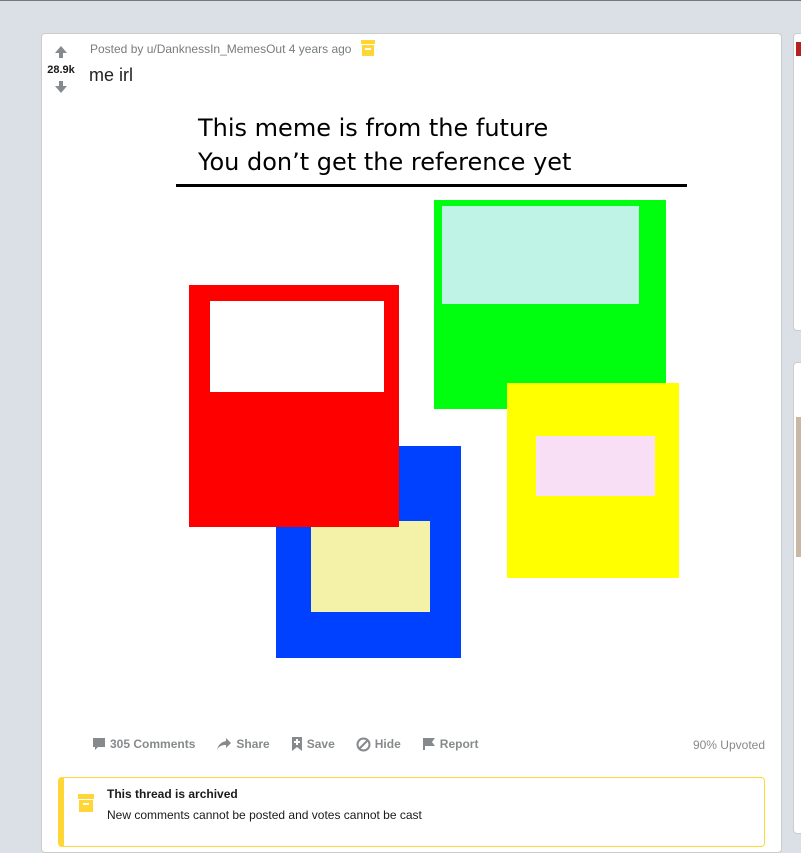 This screenshot has width=801, height=853. I want to click on share-button: Share, so click(243, 744).